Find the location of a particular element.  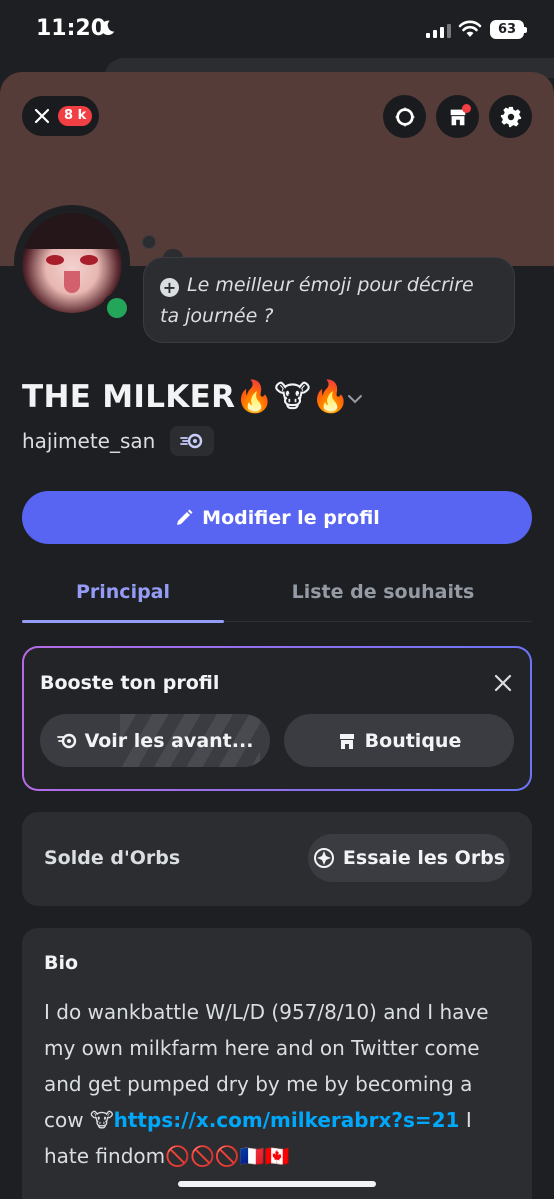

dismiss-boost-icon is located at coordinates (503, 683).